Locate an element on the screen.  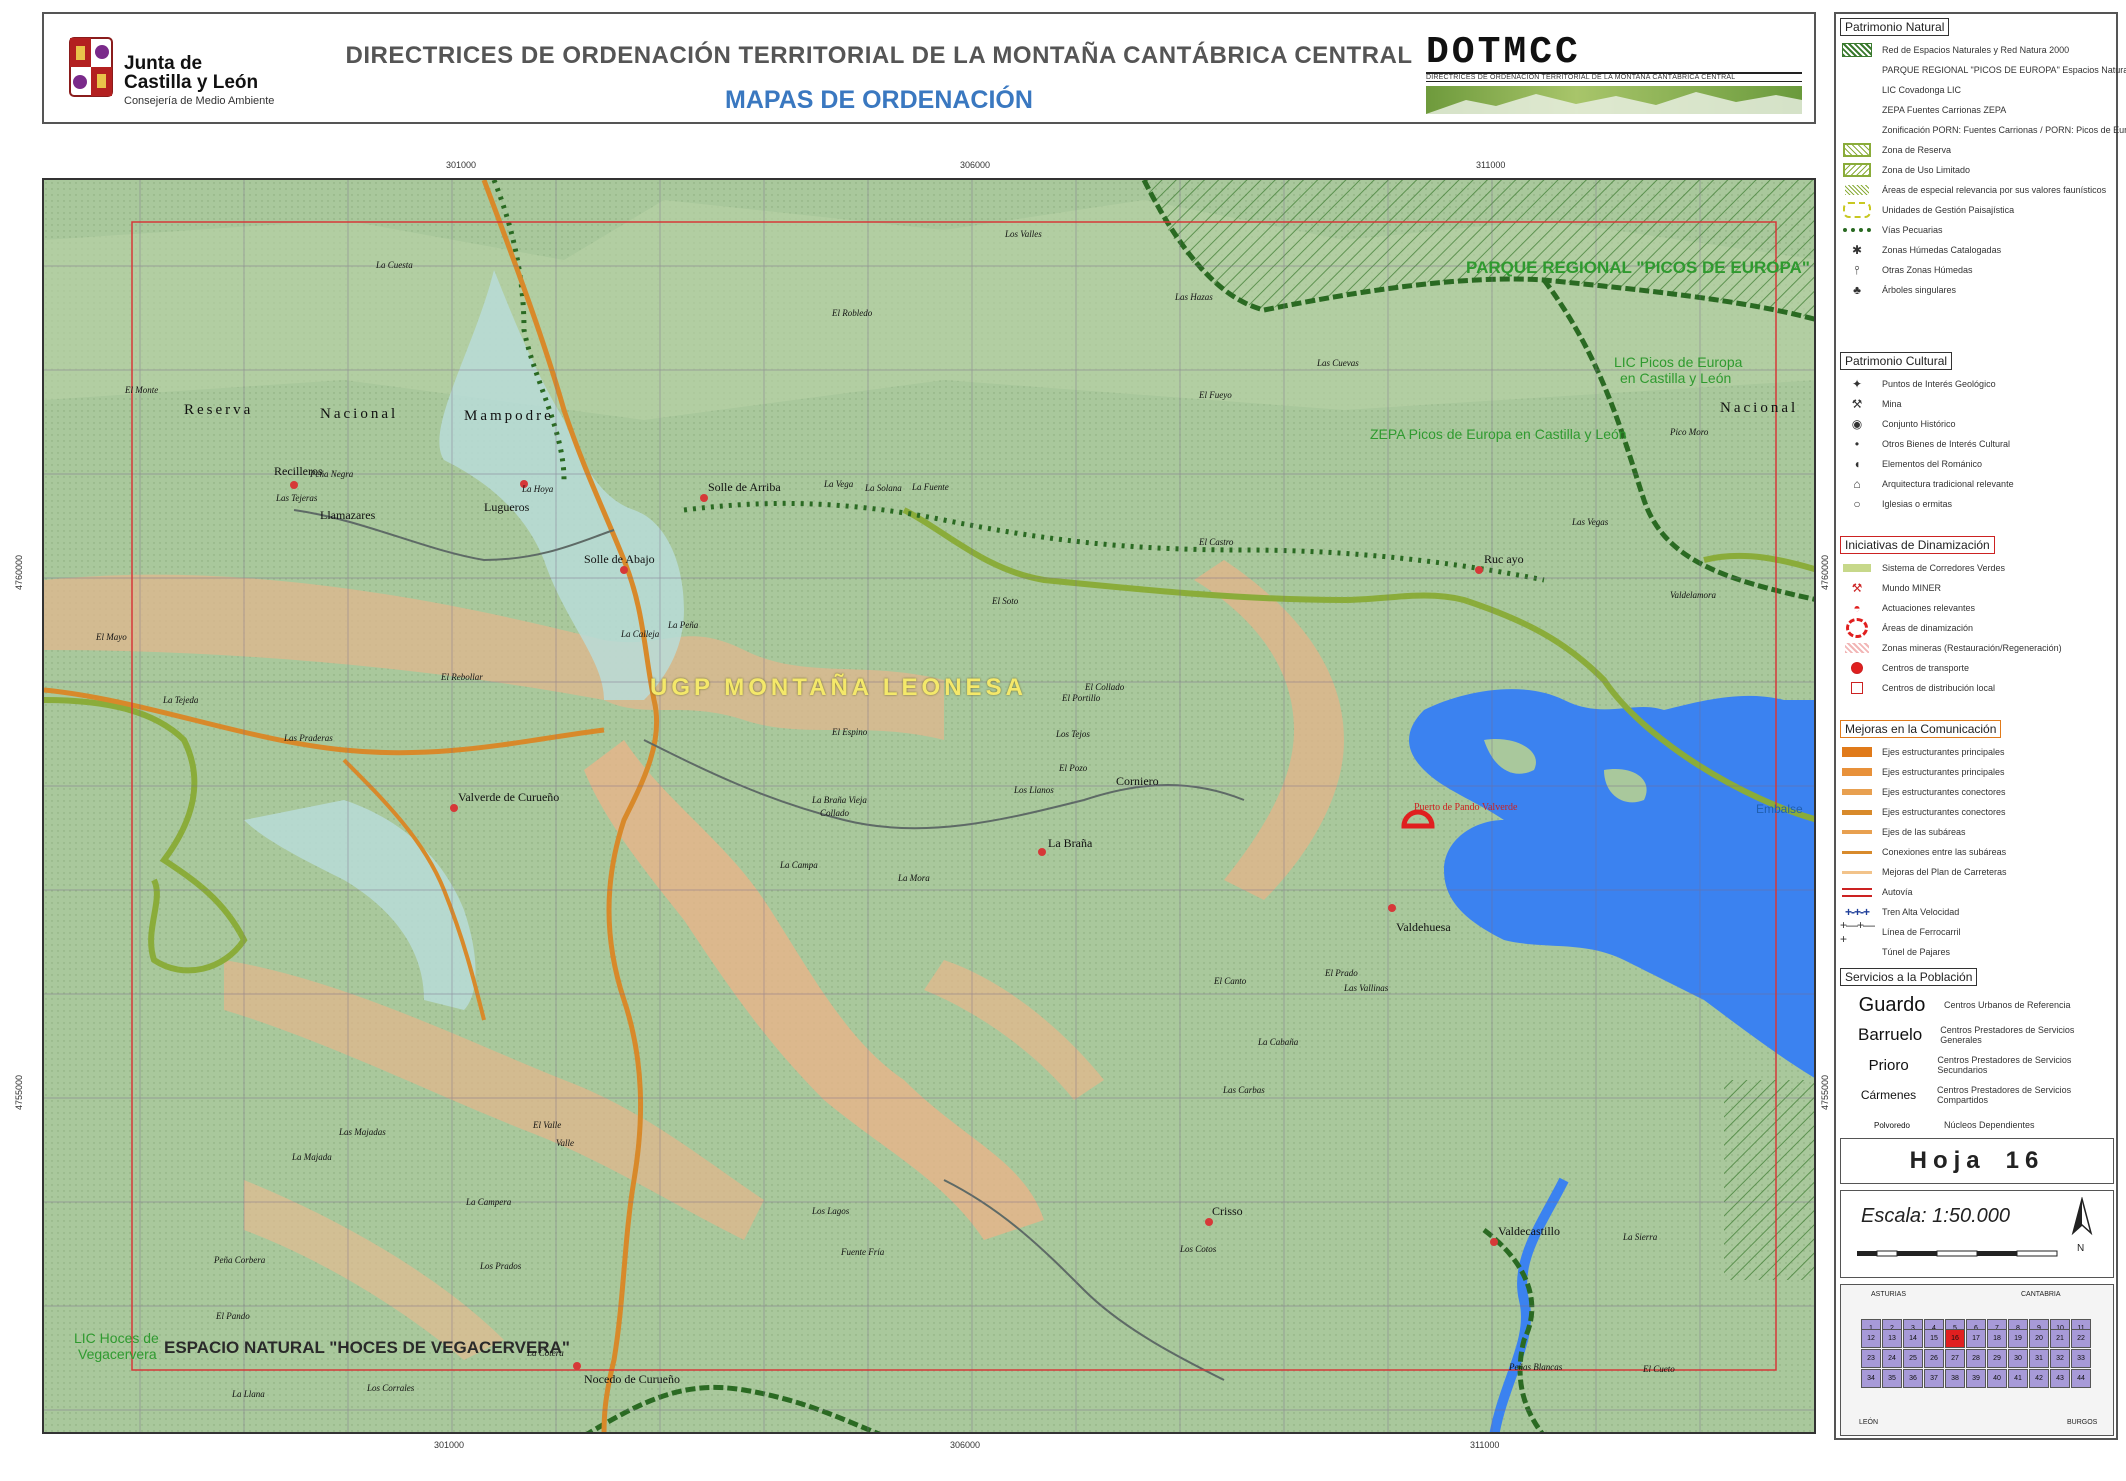
nacional-label: Nacional is located at coordinates (359, 414).